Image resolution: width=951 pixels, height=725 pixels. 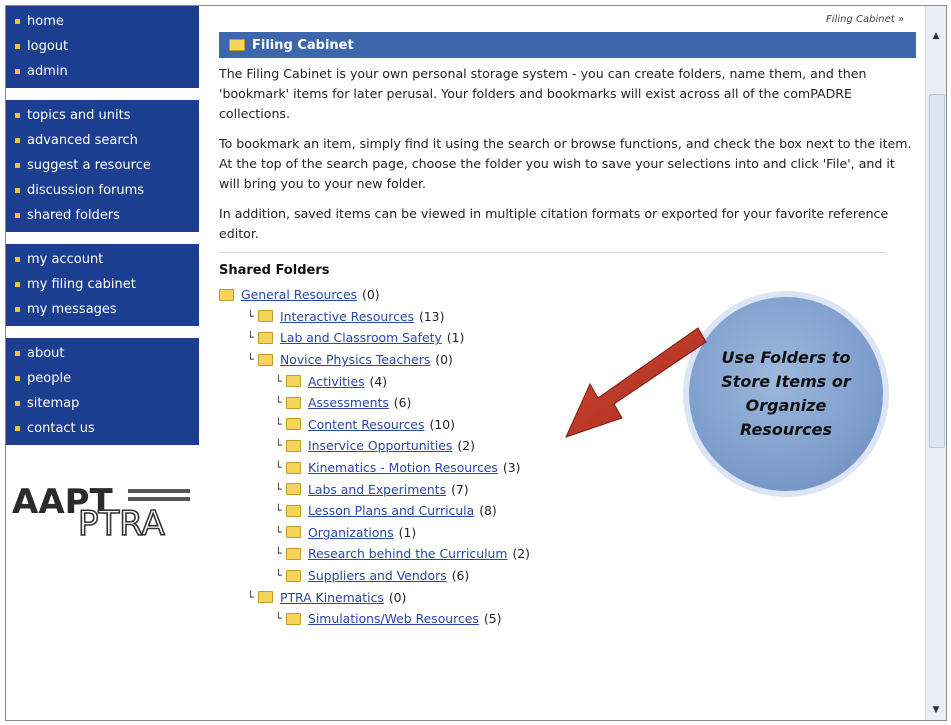 I want to click on scrollbar-thumb, so click(x=937, y=271).